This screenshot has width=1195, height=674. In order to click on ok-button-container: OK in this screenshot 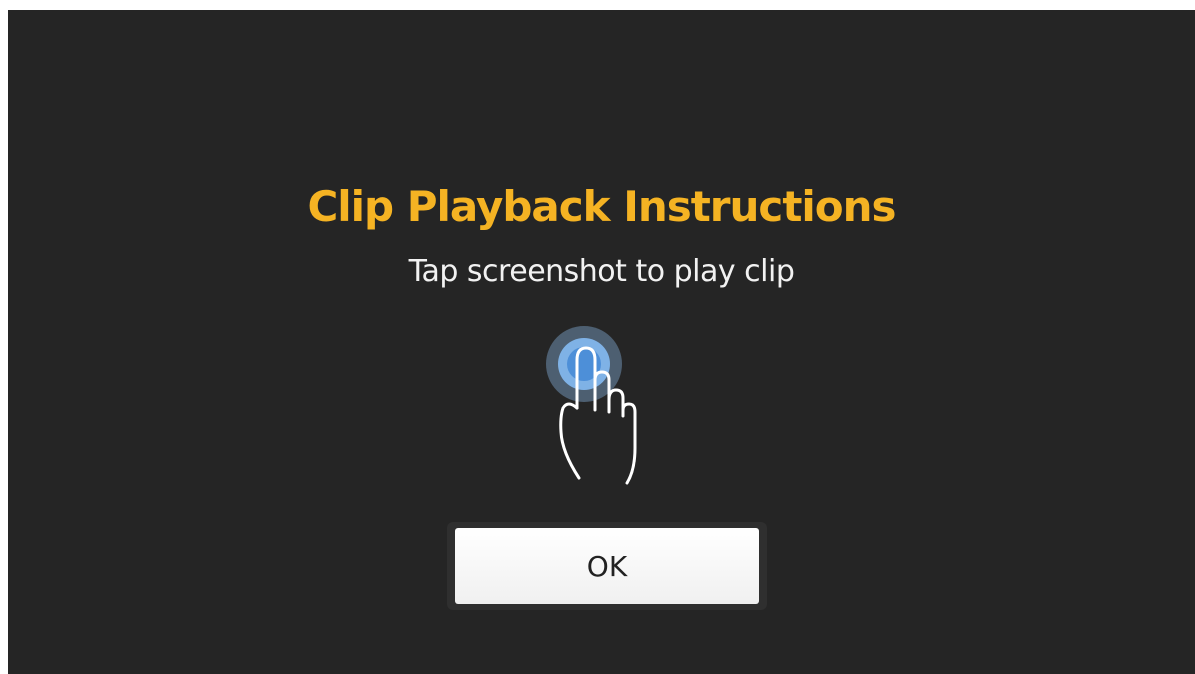, I will do `click(607, 566)`.